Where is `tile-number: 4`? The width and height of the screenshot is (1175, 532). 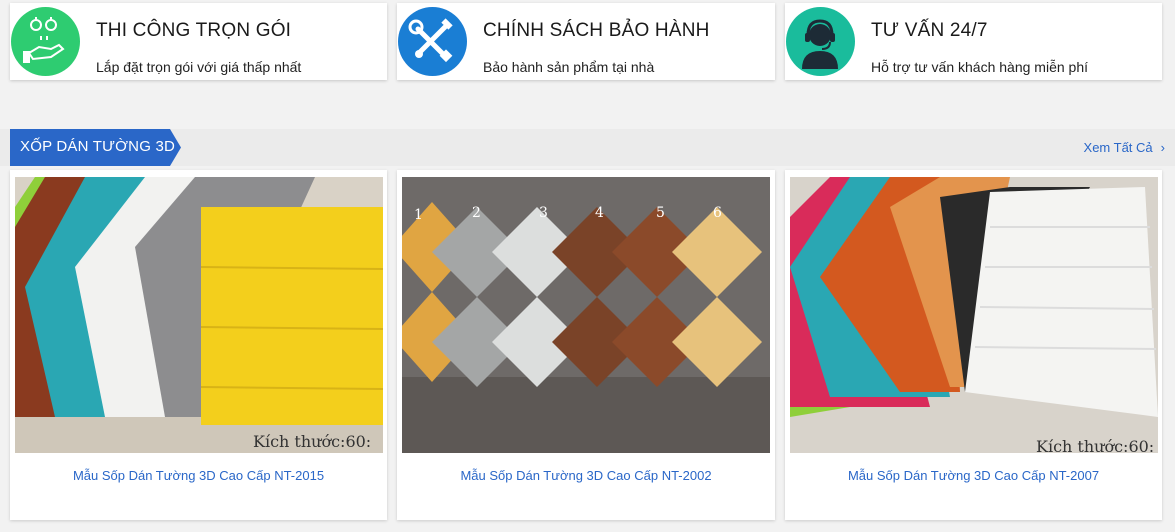 tile-number: 4 is located at coordinates (599, 213).